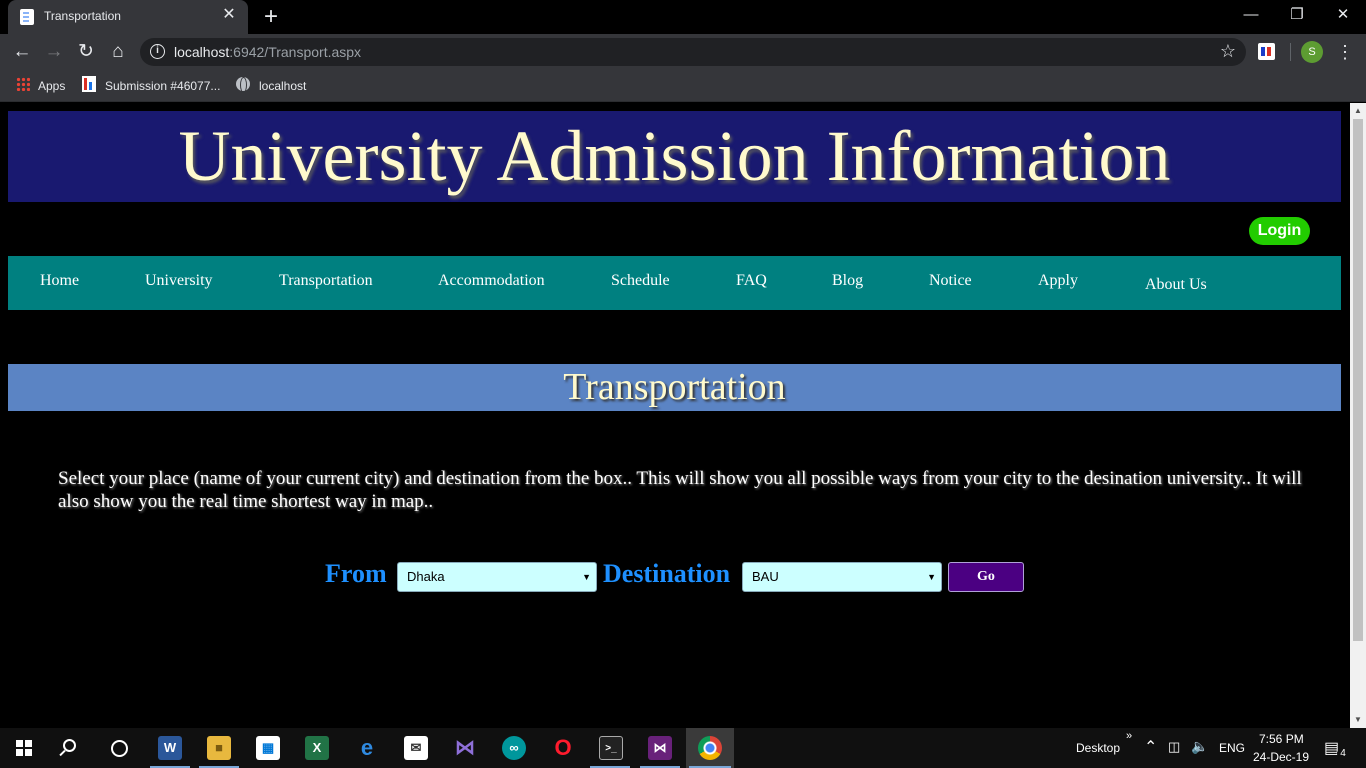 Image resolution: width=1366 pixels, height=768 pixels. What do you see at coordinates (128, 17) in the screenshot?
I see `browser-tab: Transportation ✕` at bounding box center [128, 17].